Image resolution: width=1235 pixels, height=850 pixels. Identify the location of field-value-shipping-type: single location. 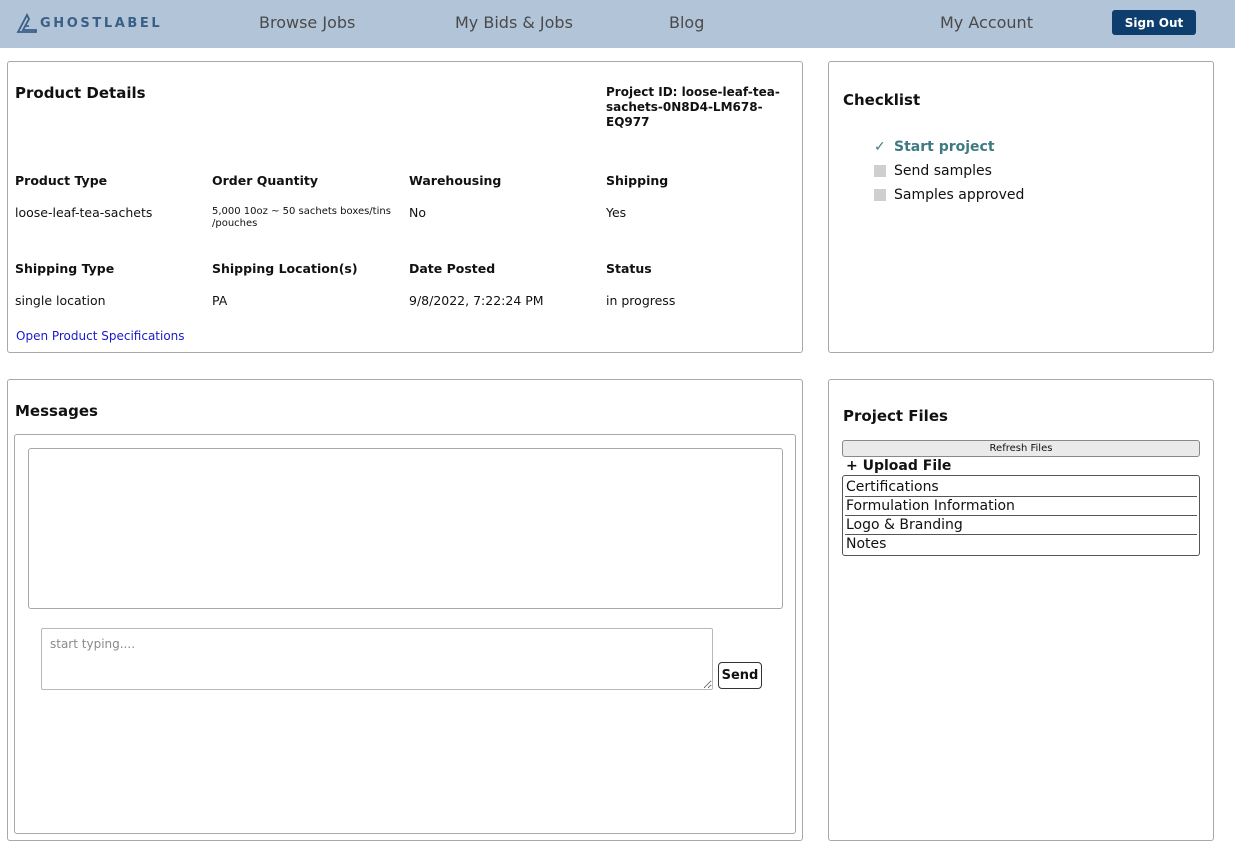
(60, 300).